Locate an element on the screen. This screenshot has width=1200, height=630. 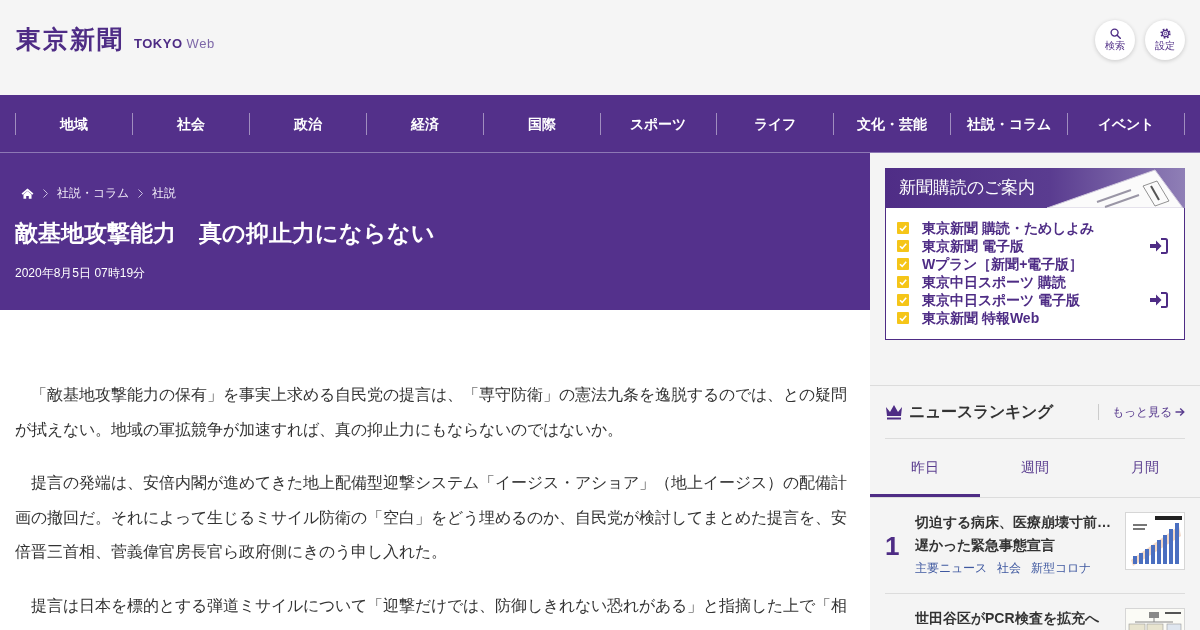
ranking-tab: 週間 is located at coordinates (1035, 468).